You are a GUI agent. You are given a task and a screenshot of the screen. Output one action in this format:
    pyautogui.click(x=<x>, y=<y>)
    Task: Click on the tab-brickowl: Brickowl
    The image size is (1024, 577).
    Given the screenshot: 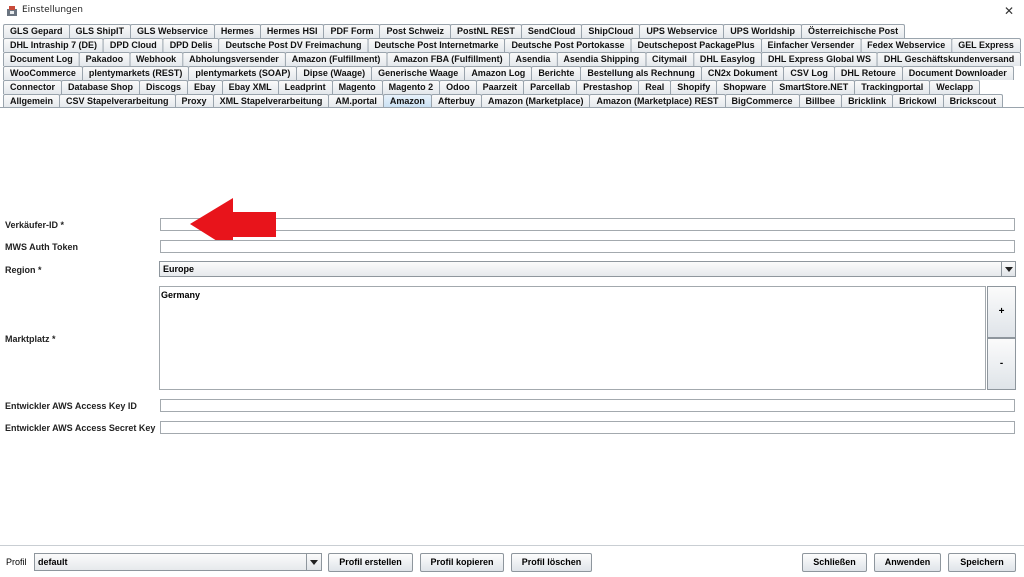 What is the action you would take?
    pyautogui.click(x=918, y=101)
    